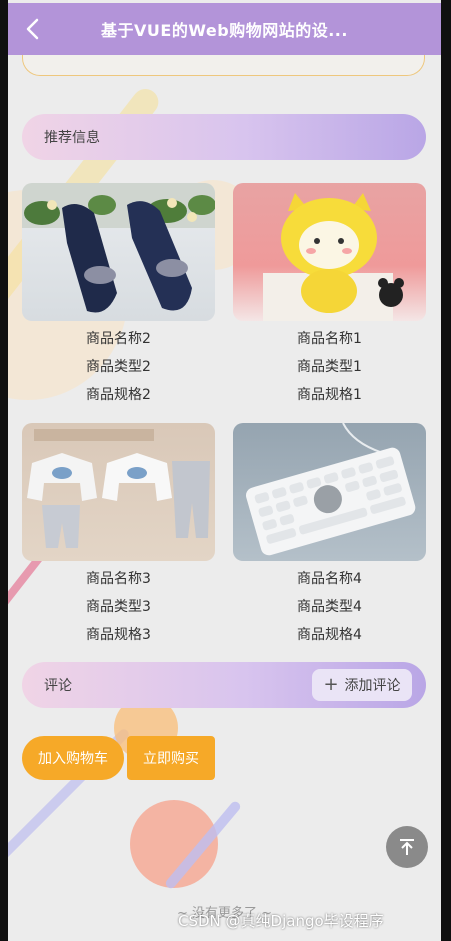 The width and height of the screenshot is (451, 941). I want to click on comment-title: 评论, so click(58, 686).